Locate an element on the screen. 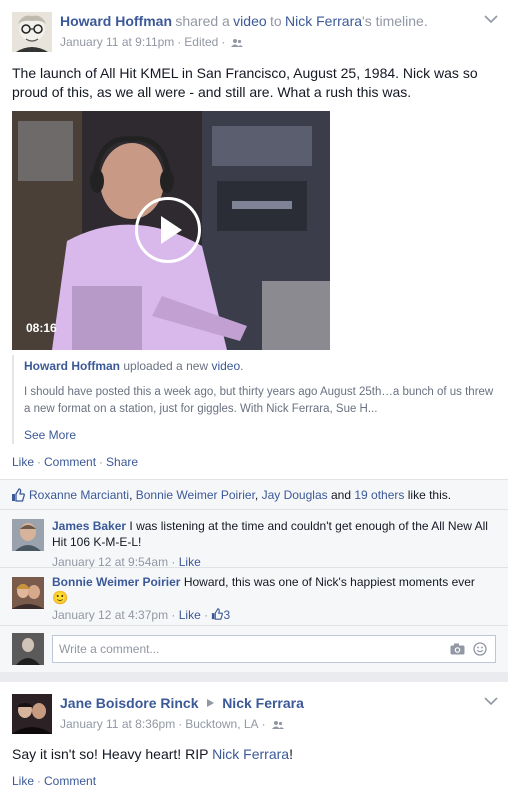 This screenshot has width=508, height=797. to-text: to is located at coordinates (275, 21).